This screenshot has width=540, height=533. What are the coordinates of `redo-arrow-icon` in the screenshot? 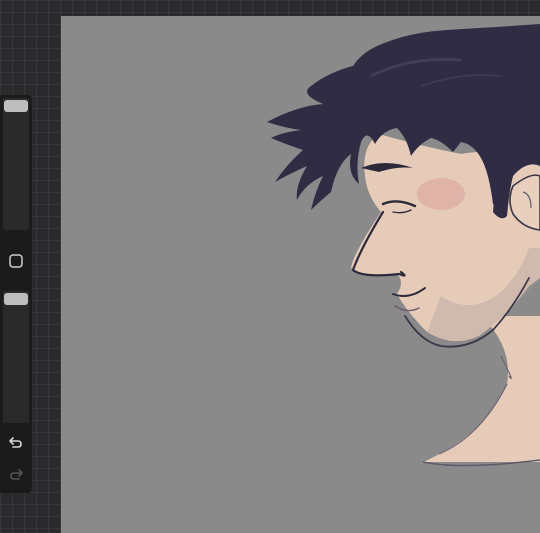 It's located at (16, 474).